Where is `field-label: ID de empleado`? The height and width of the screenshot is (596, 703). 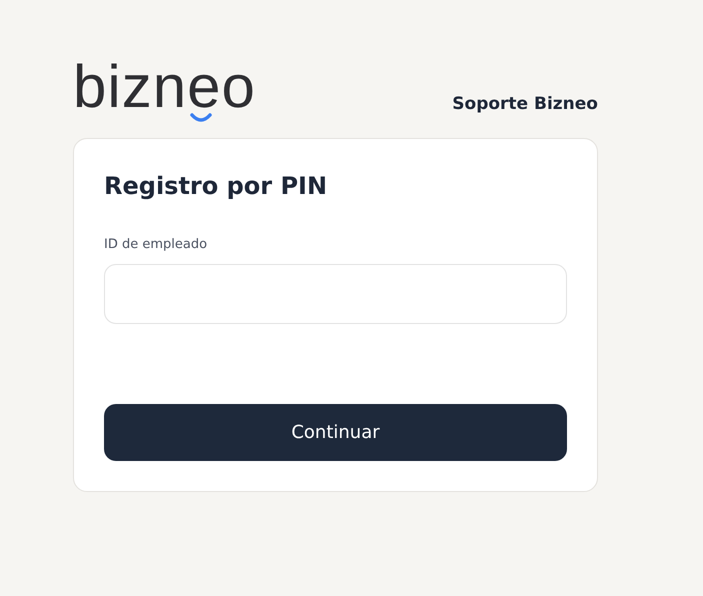 field-label: ID de empleado is located at coordinates (156, 244).